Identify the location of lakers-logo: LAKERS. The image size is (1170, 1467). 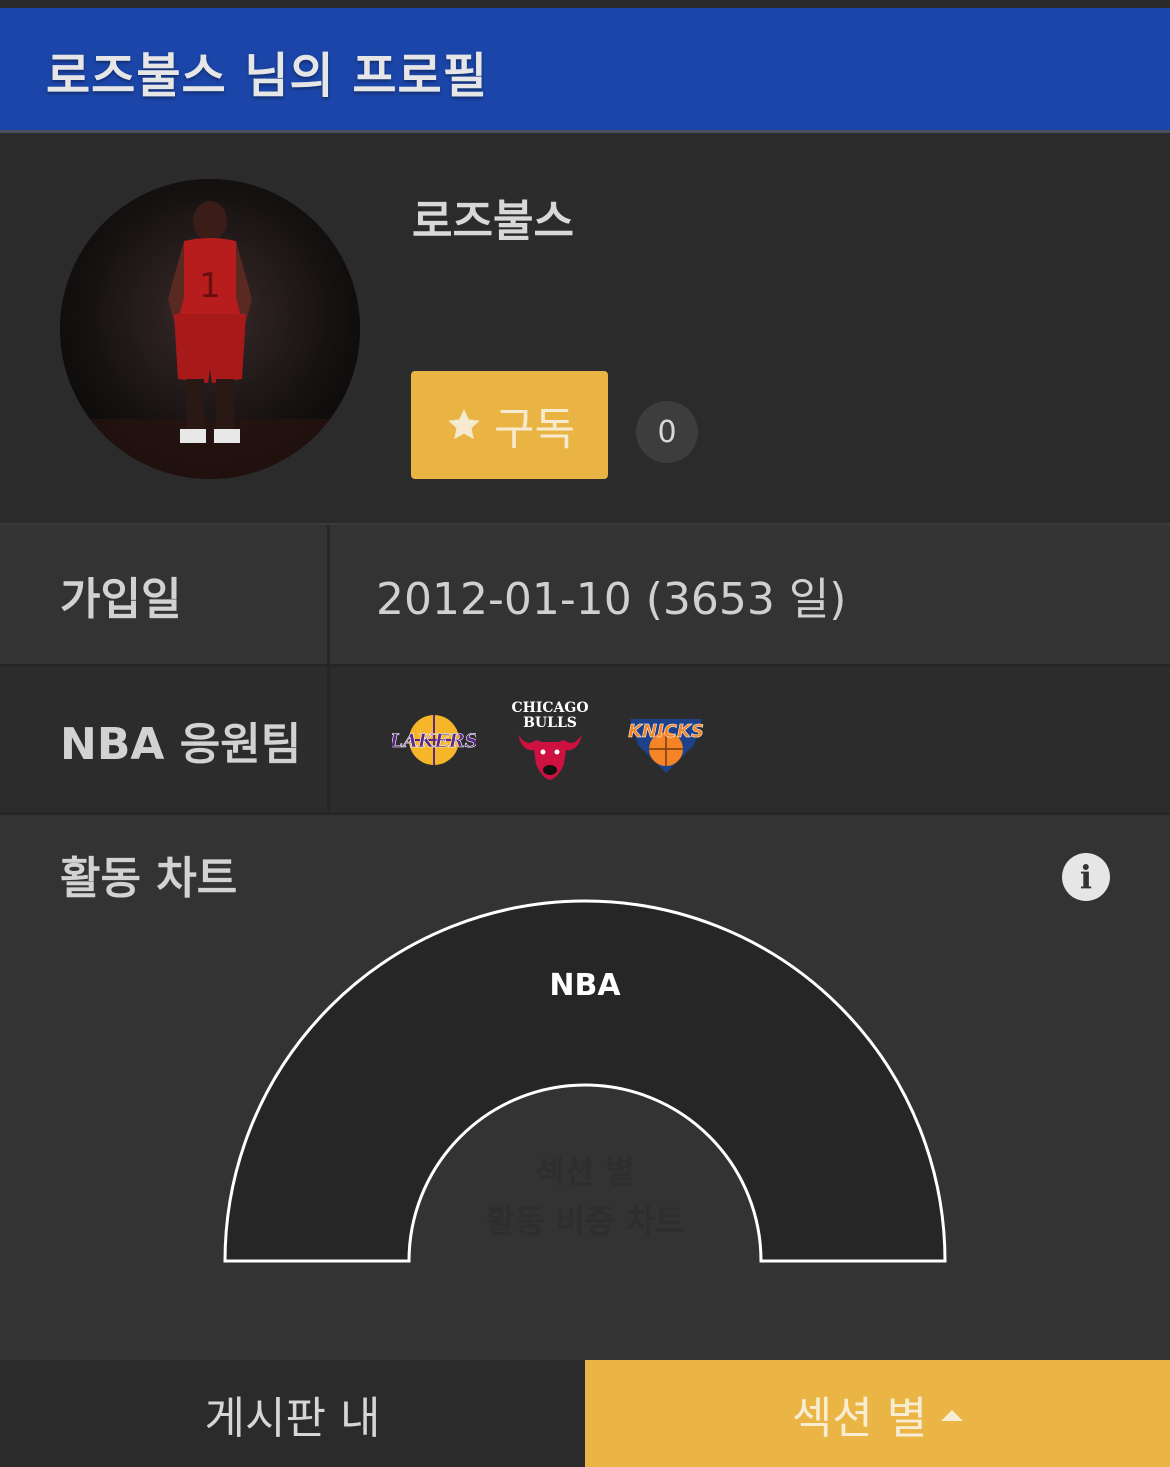
(434, 740).